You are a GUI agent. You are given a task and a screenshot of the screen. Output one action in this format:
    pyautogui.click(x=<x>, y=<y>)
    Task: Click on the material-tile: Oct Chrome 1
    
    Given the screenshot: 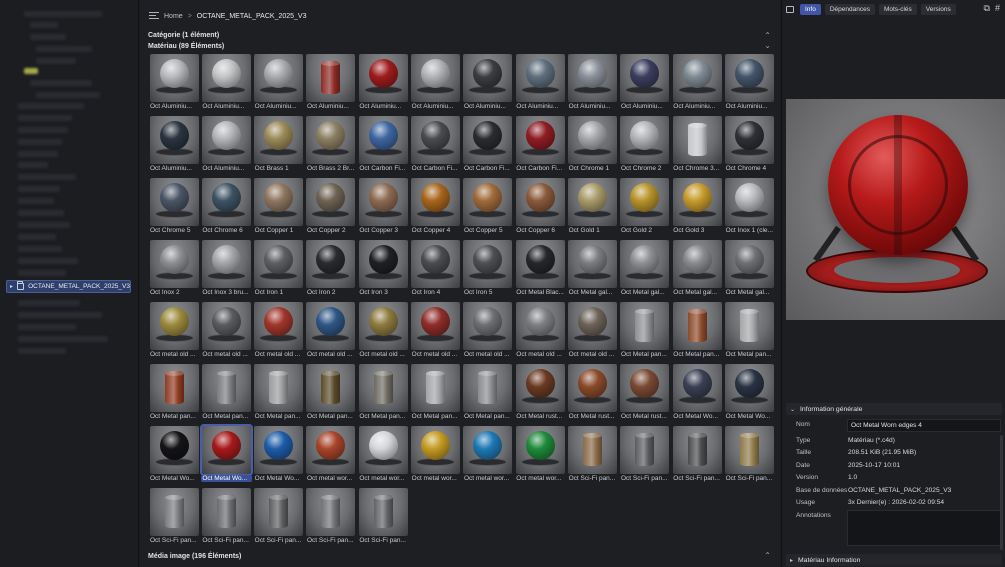 What is the action you would take?
    pyautogui.click(x=593, y=147)
    